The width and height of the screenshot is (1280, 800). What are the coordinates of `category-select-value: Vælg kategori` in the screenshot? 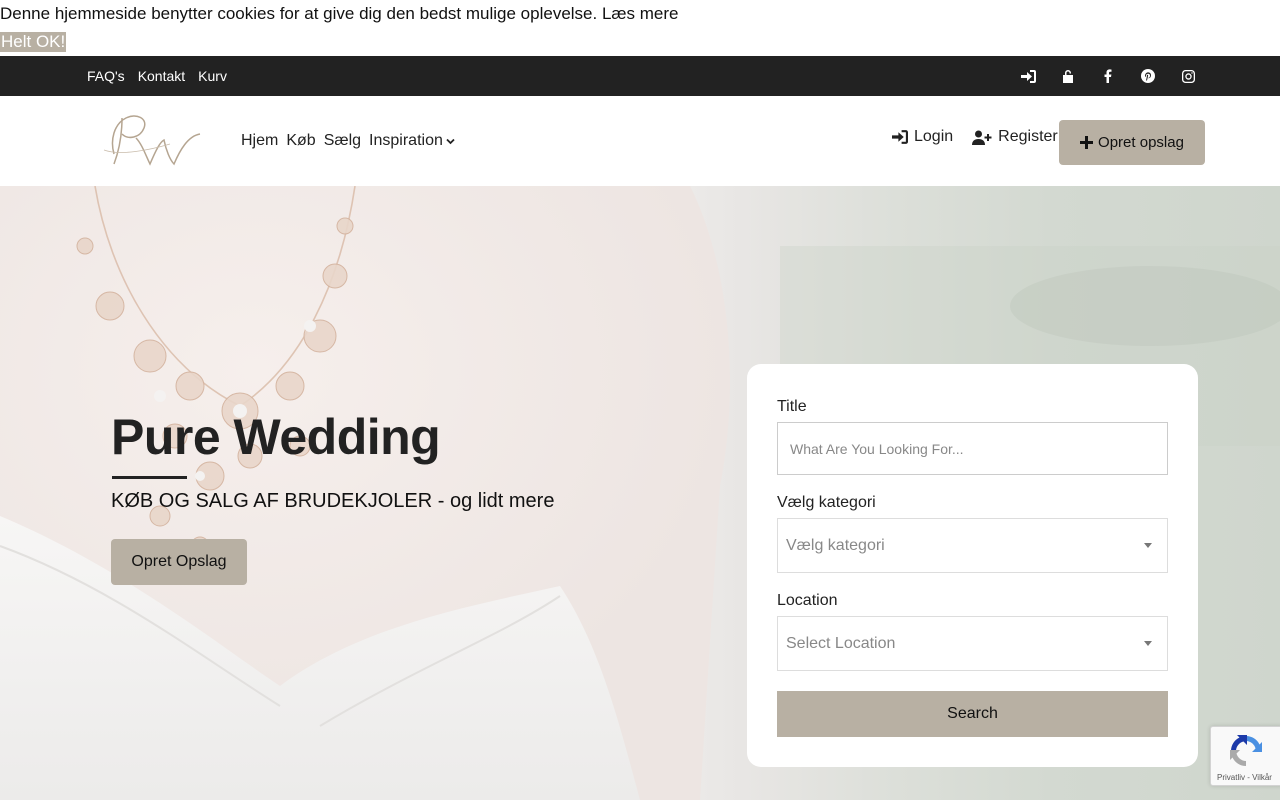 It's located at (835, 545).